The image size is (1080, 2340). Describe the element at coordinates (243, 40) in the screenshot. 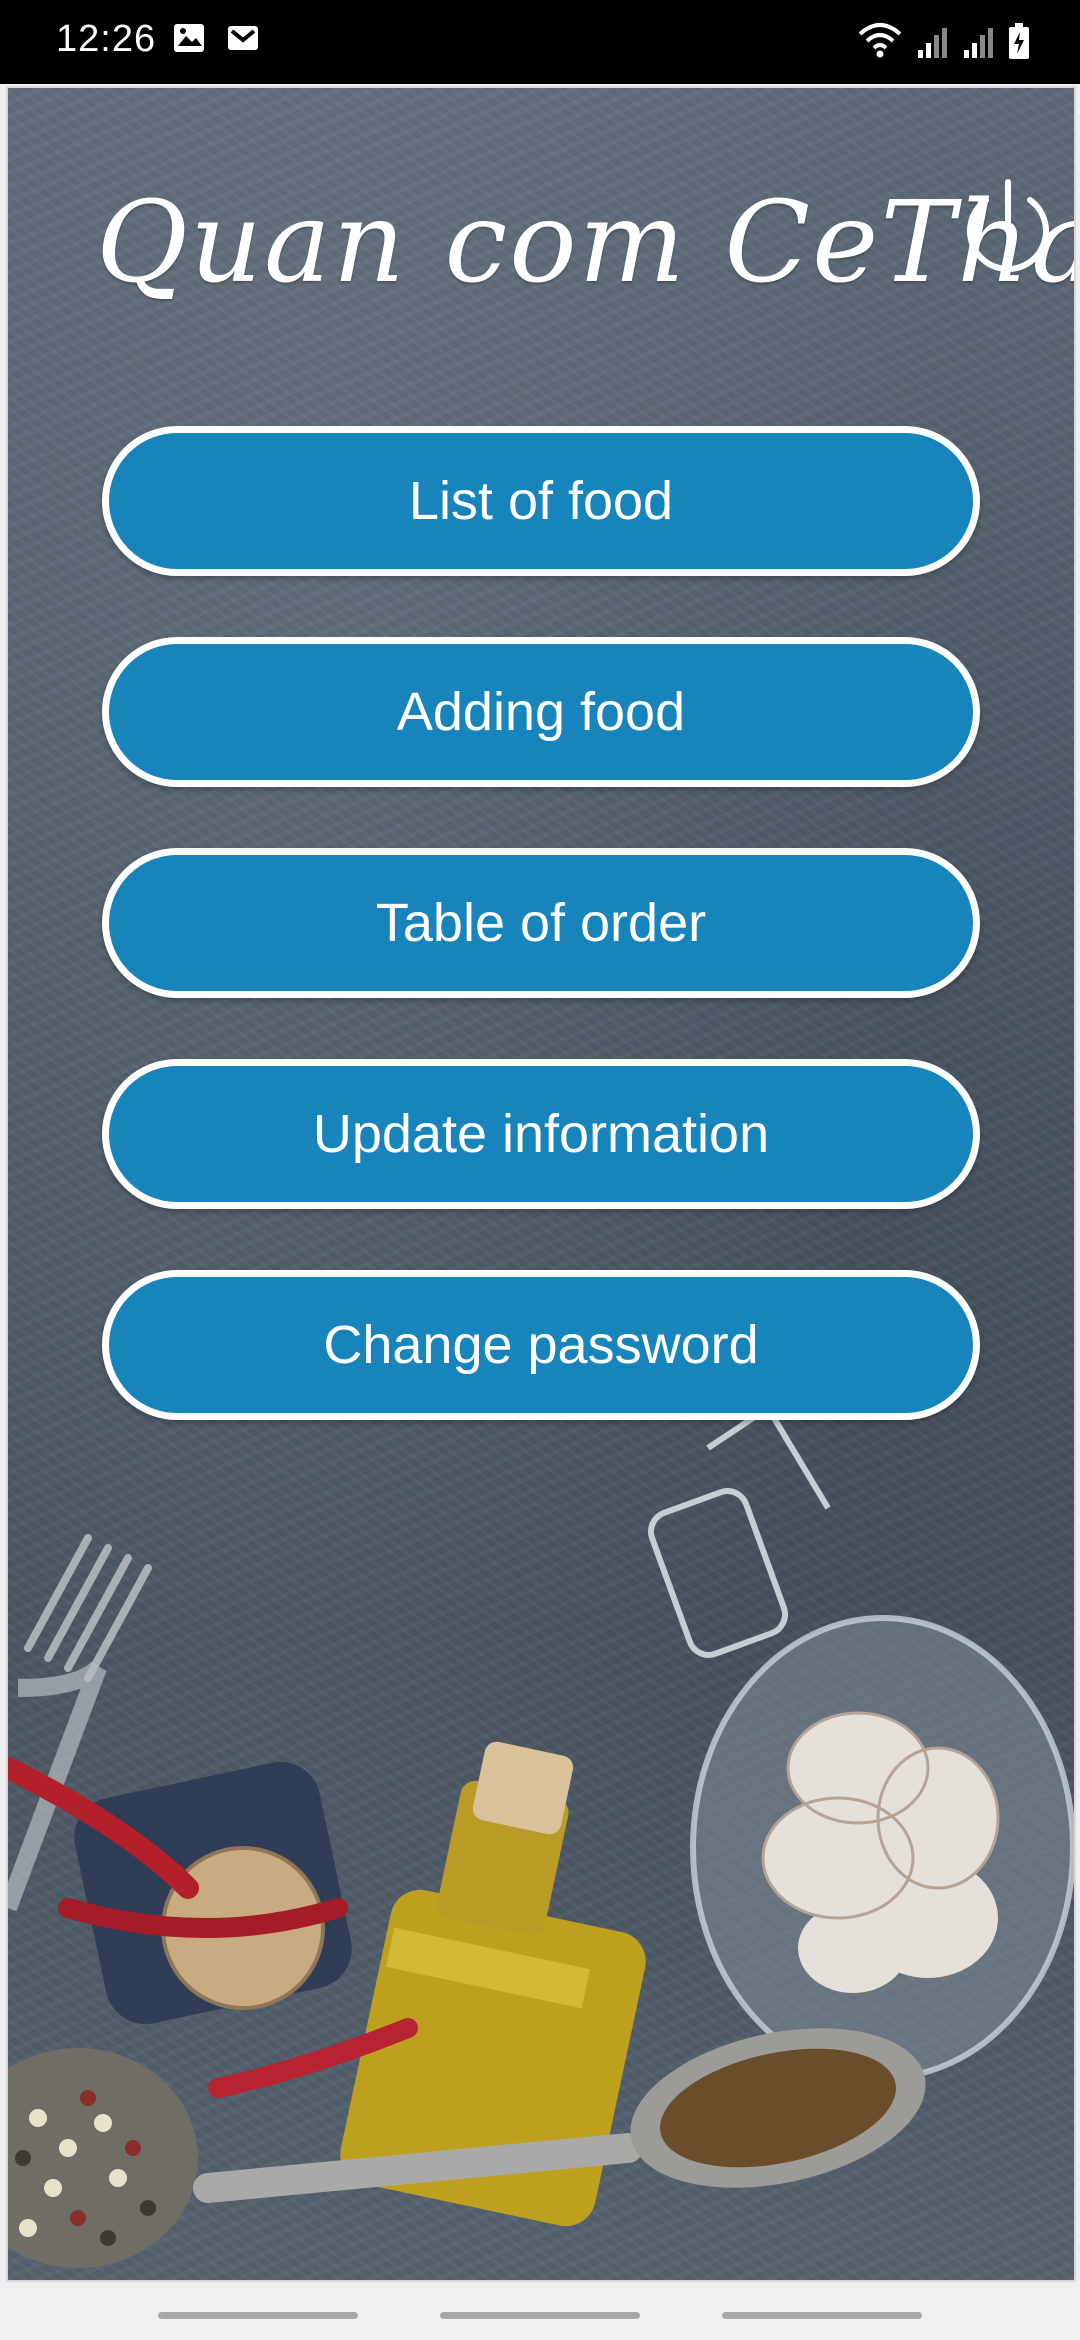

I see `gmail-icon` at that location.